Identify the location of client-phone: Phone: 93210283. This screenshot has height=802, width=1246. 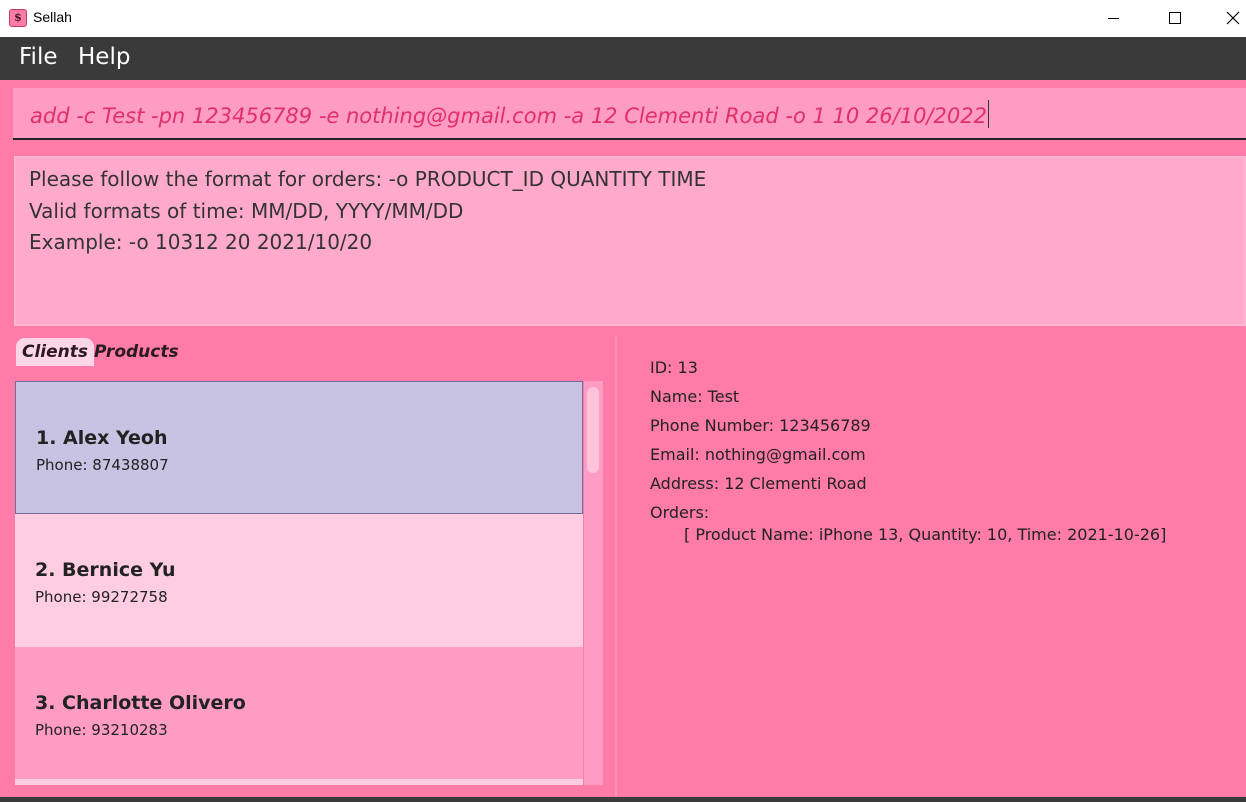
(101, 730).